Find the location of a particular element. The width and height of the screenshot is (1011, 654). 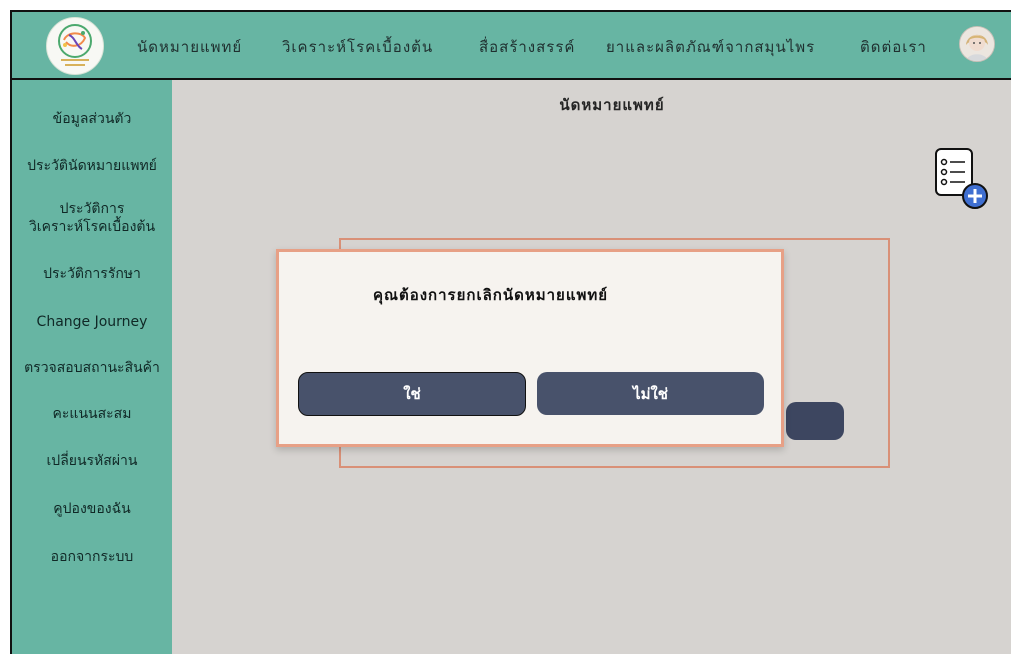

sidebar-item-profile: ข้อมูลส่วนตัว is located at coordinates (92, 119).